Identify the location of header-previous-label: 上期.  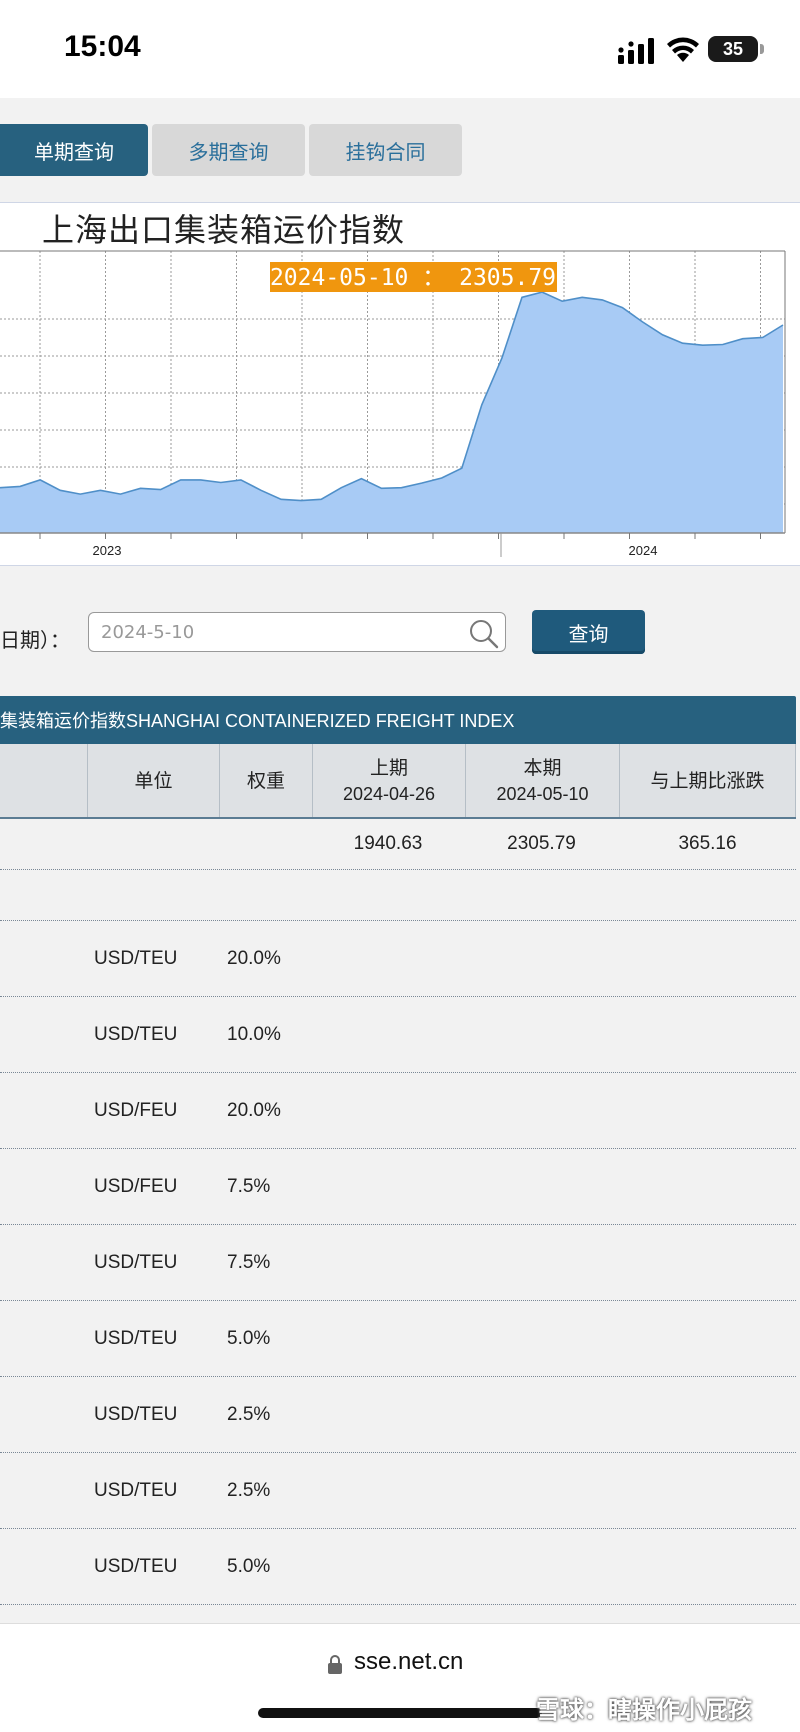
(388, 767).